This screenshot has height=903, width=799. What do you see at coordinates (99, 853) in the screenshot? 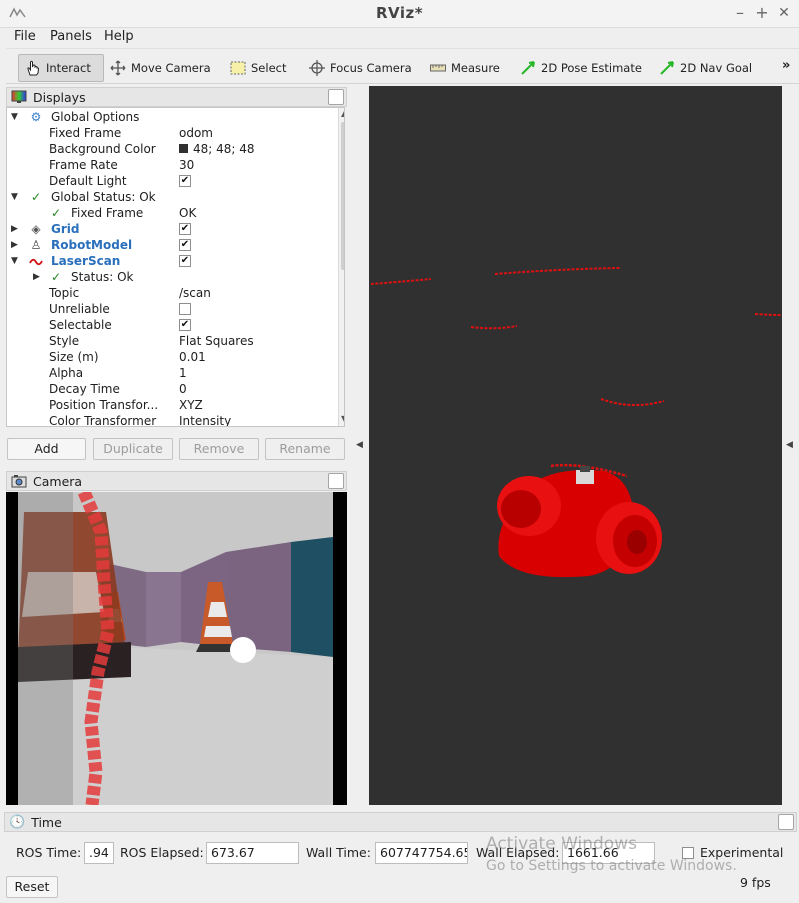
I see `ros-time-field: .94` at bounding box center [99, 853].